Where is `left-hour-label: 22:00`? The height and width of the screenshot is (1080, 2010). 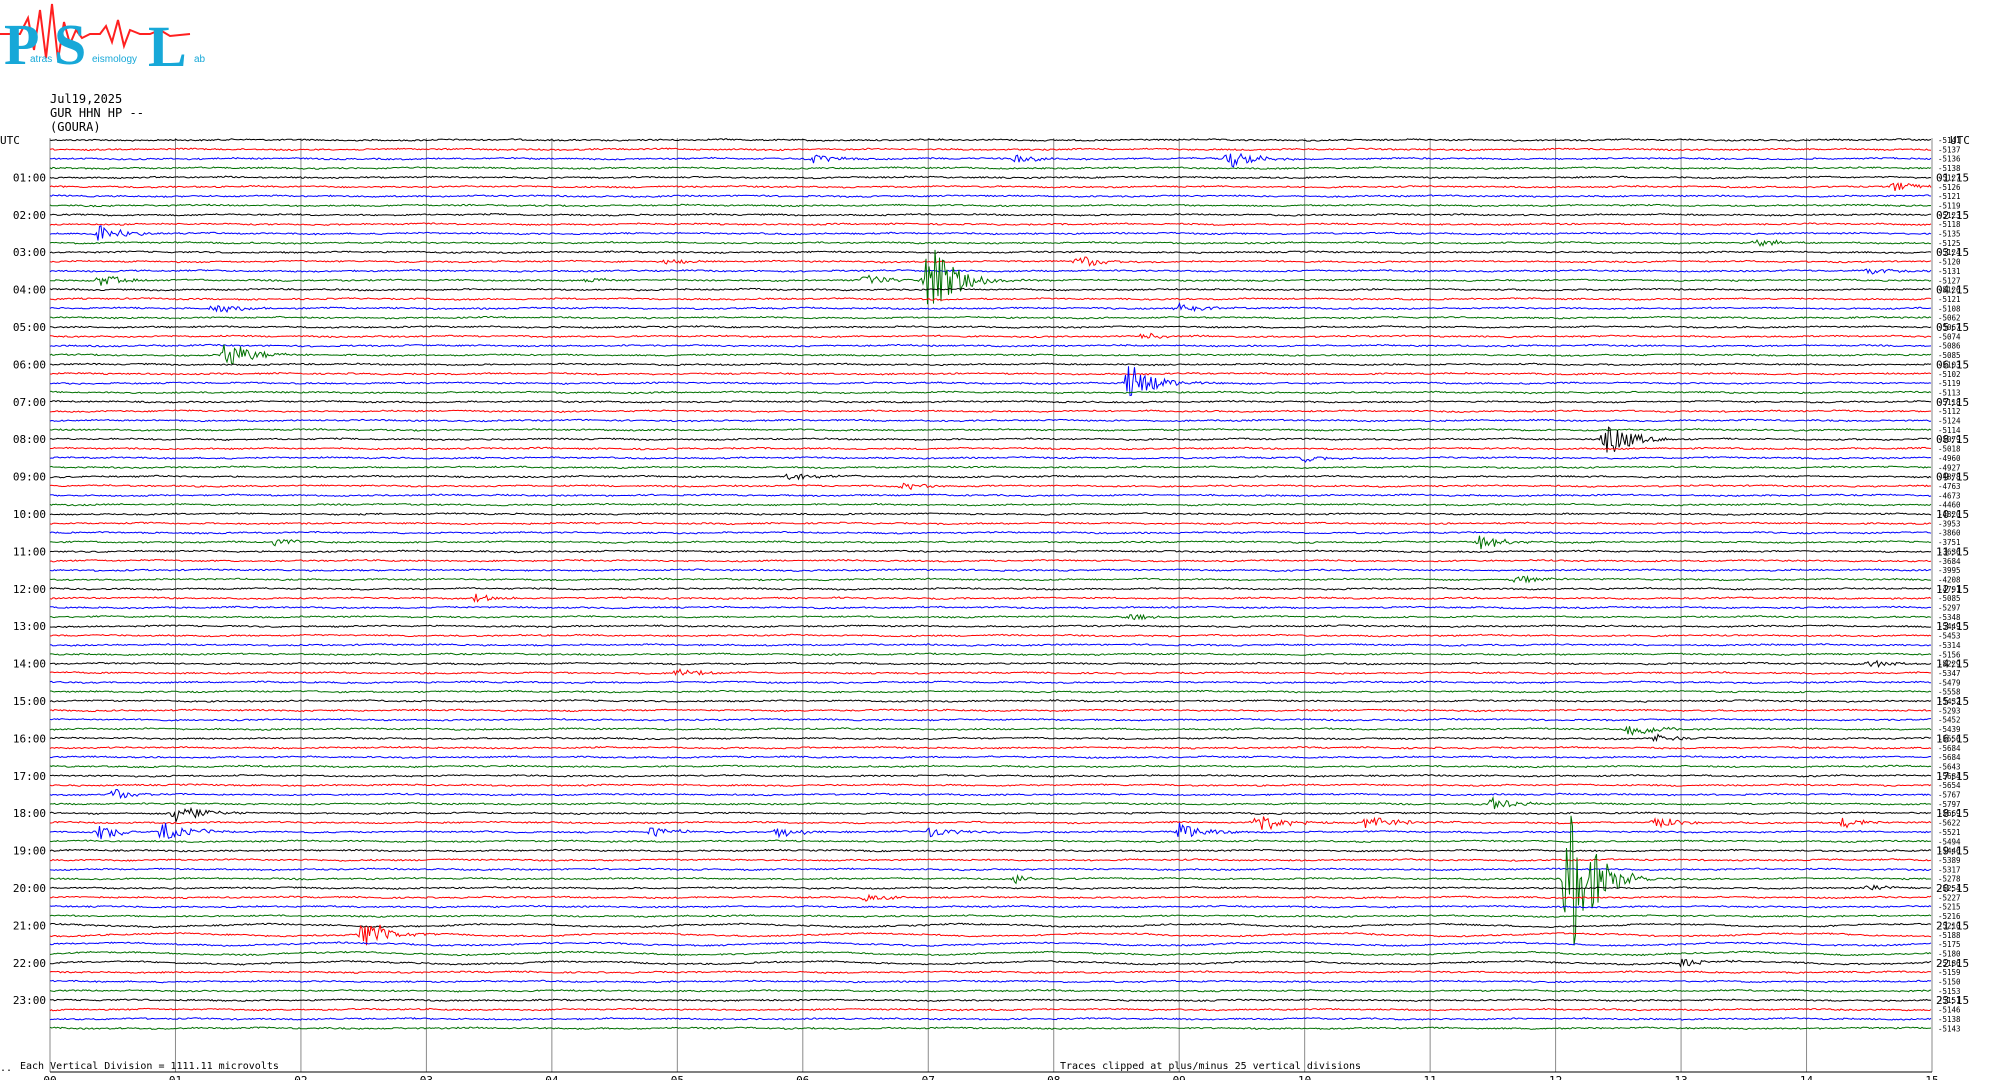 left-hour-label: 22:00 is located at coordinates (29, 963).